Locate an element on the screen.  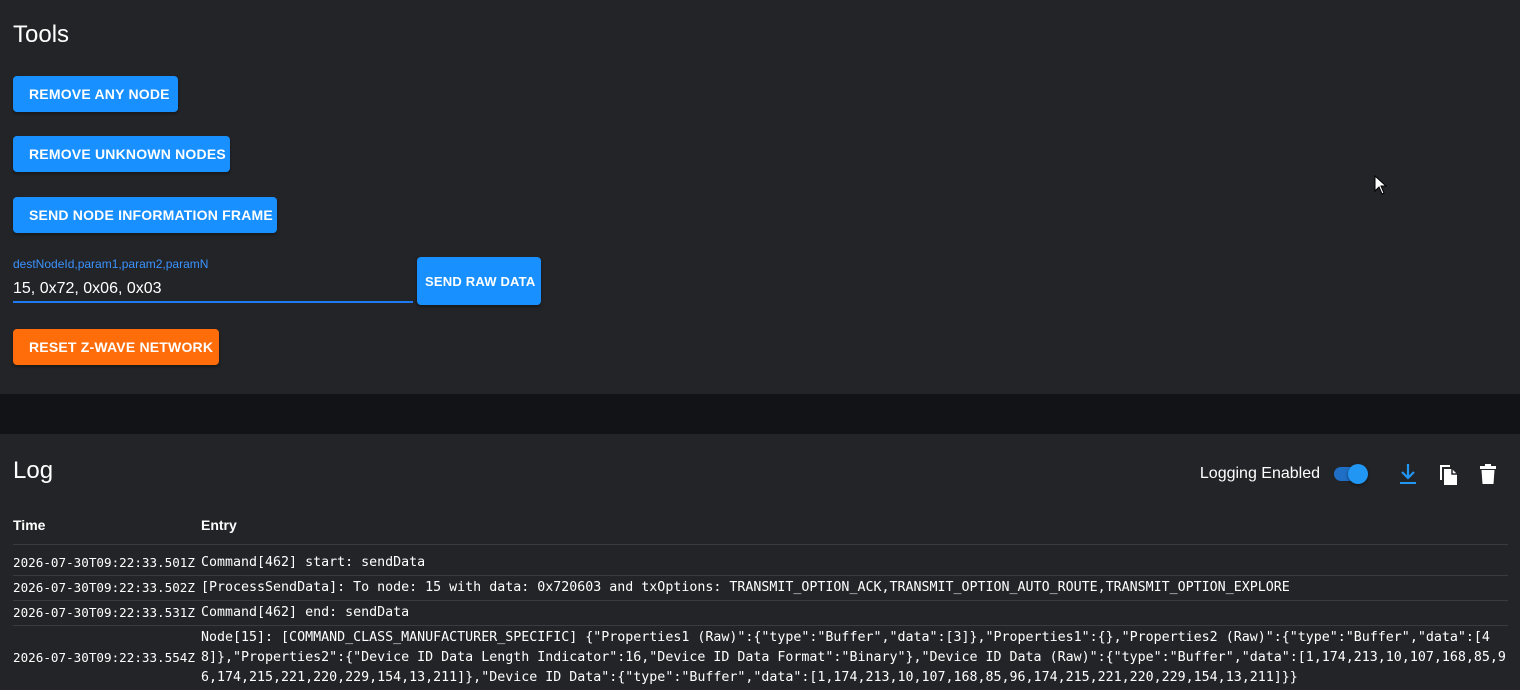
raw-data-label: destNodeId,param1,param2,paramN is located at coordinates (111, 264).